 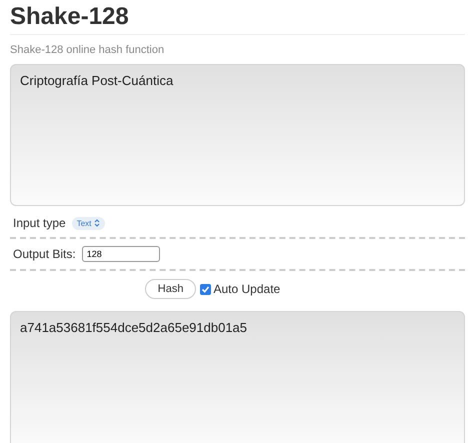 I want to click on page-title: Shake-128, so click(x=237, y=17).